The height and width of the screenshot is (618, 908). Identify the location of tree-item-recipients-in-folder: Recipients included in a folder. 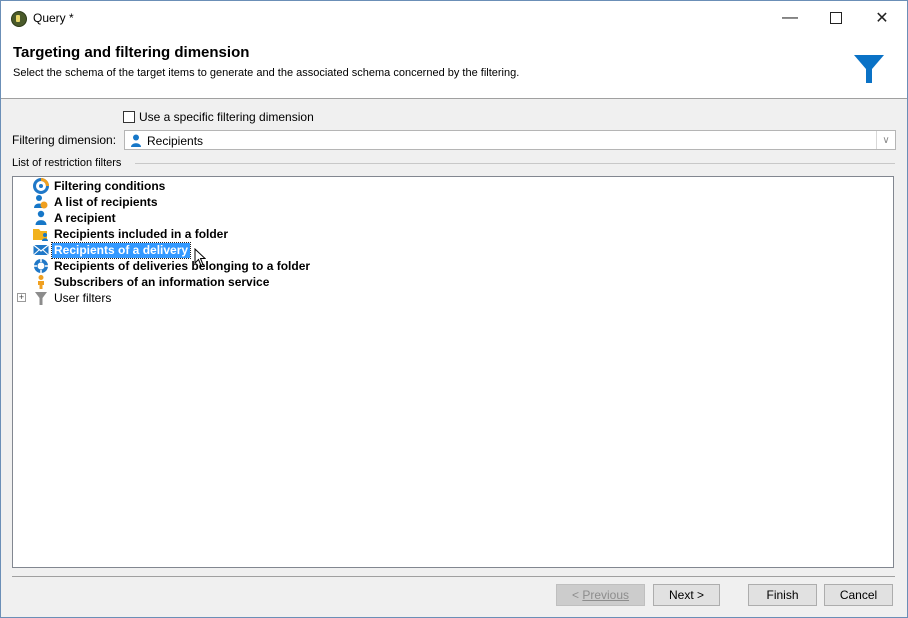
(131, 234).